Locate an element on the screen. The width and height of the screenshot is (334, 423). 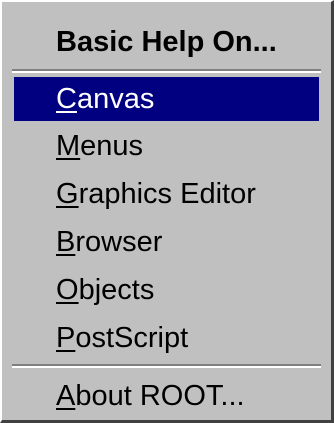
menu-item-graphics-editor: Graphics Editor is located at coordinates (166, 194).